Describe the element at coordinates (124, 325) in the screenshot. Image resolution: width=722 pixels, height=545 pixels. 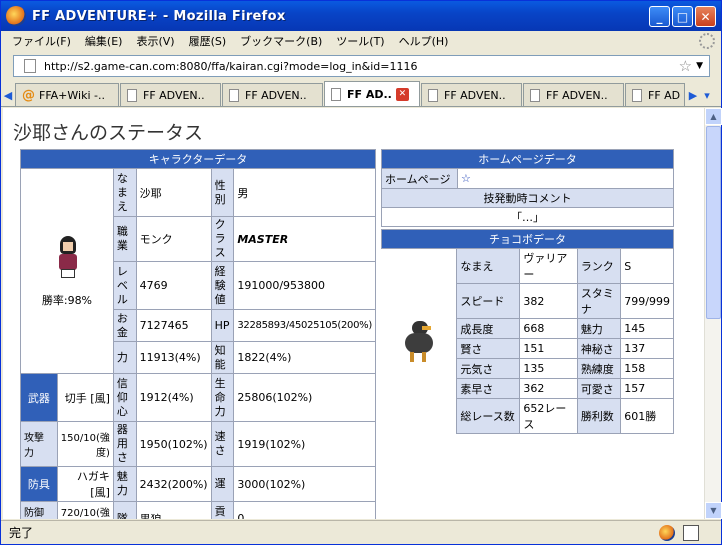
I see `label-money: お金` at that location.